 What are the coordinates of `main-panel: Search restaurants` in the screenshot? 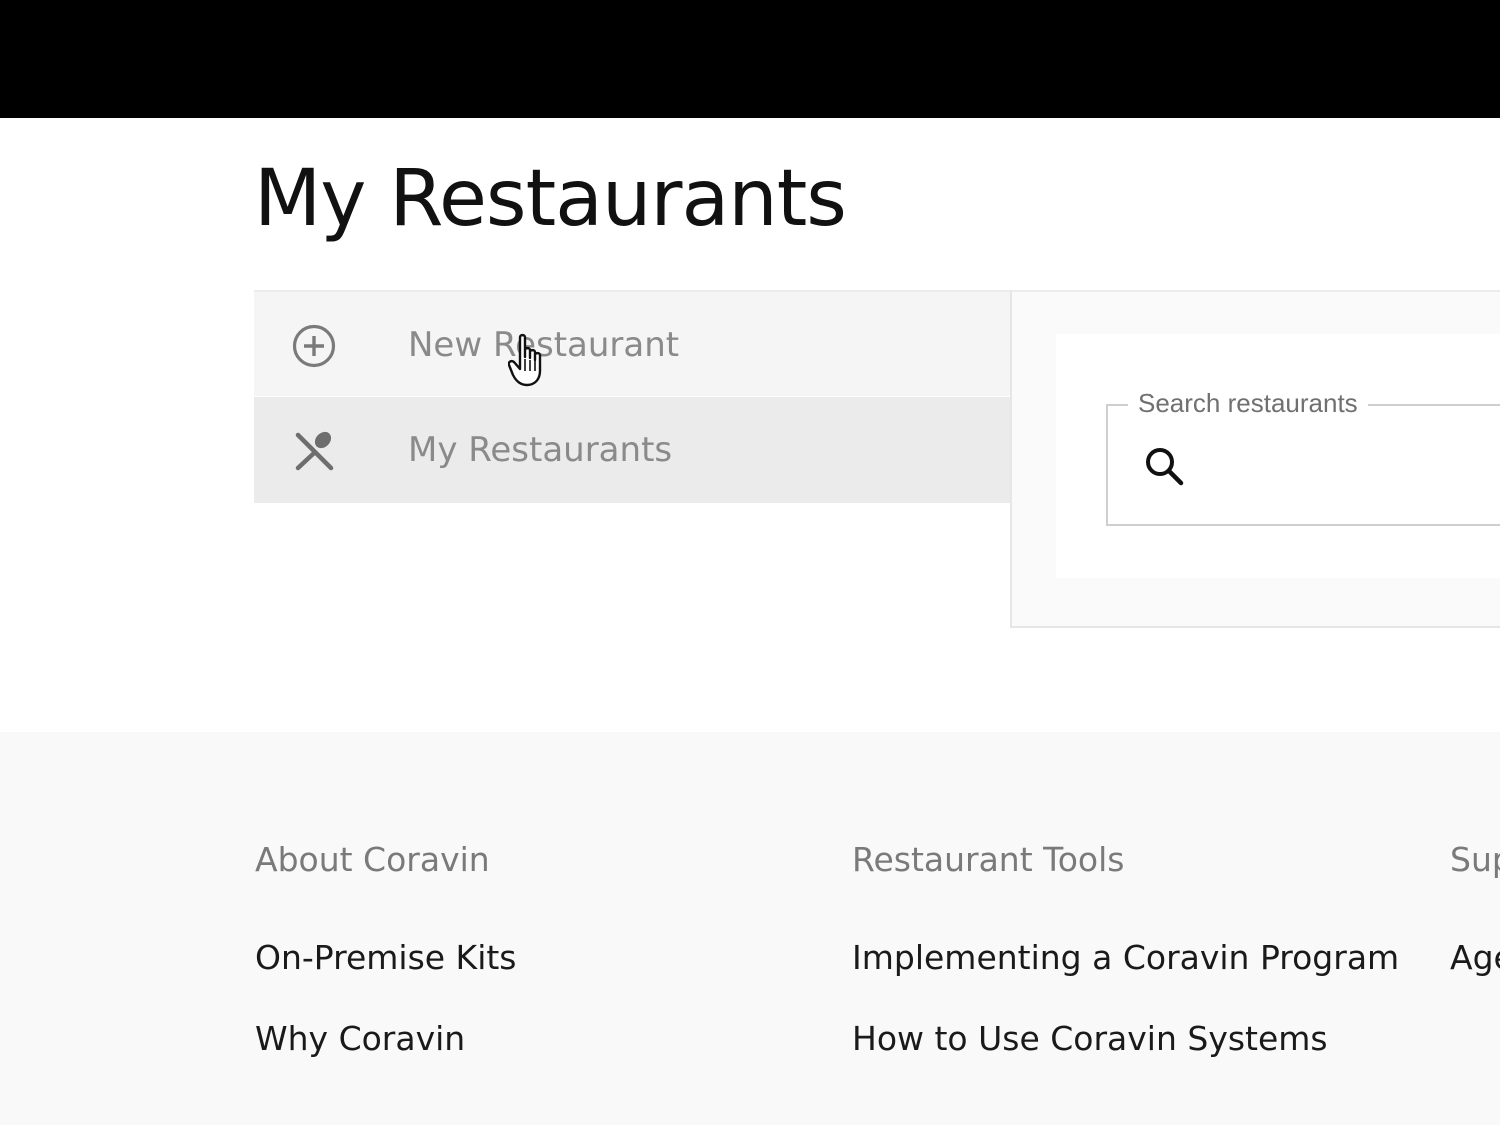 It's located at (1255, 459).